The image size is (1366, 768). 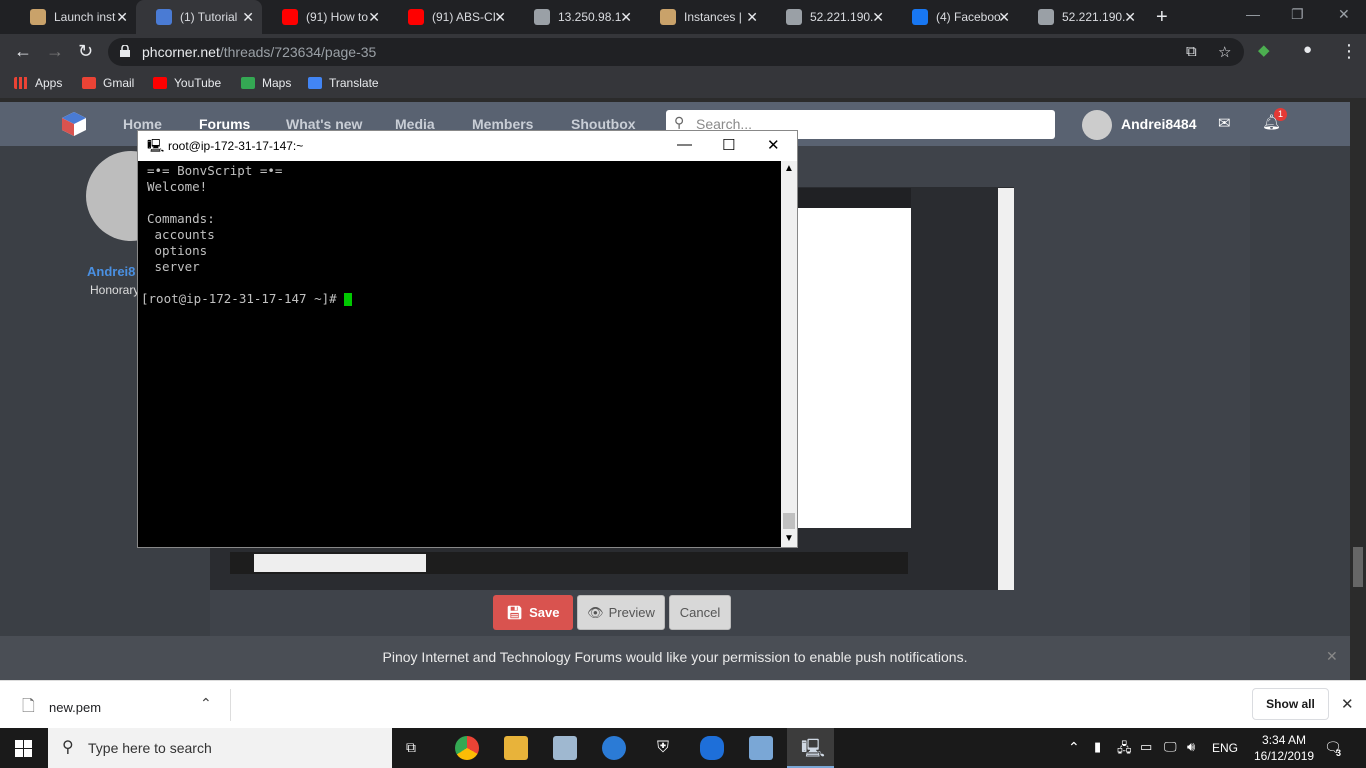 What do you see at coordinates (1344, 14) in the screenshot?
I see `close-window-icon: ✕` at bounding box center [1344, 14].